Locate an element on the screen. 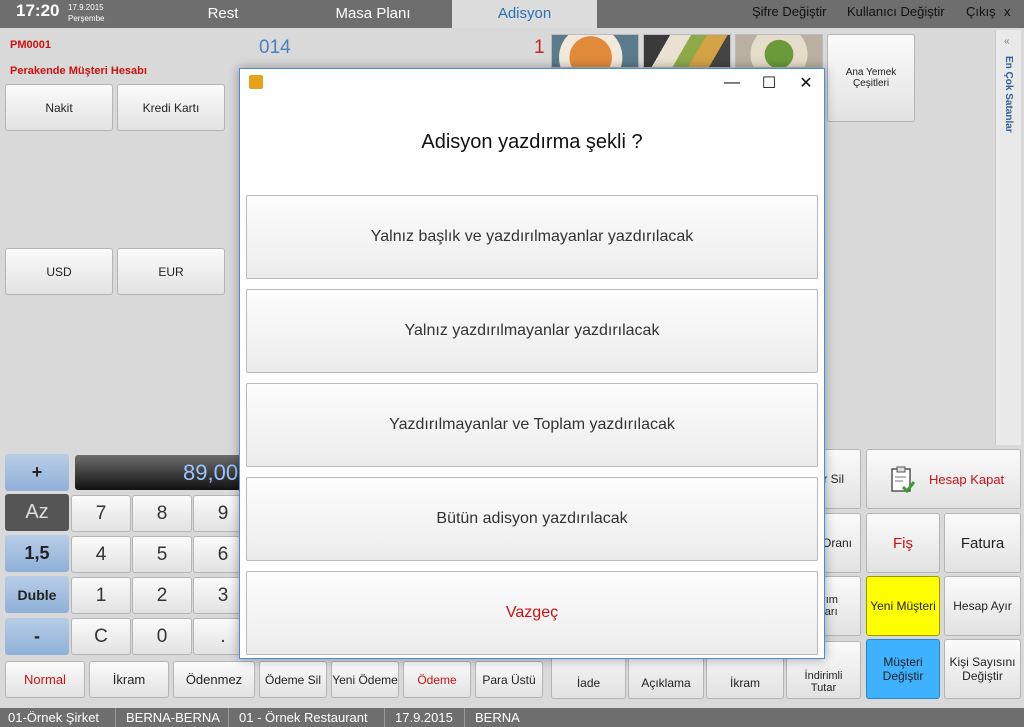  dialog-titlebar: — ☐ ✕ is located at coordinates (532, 82).